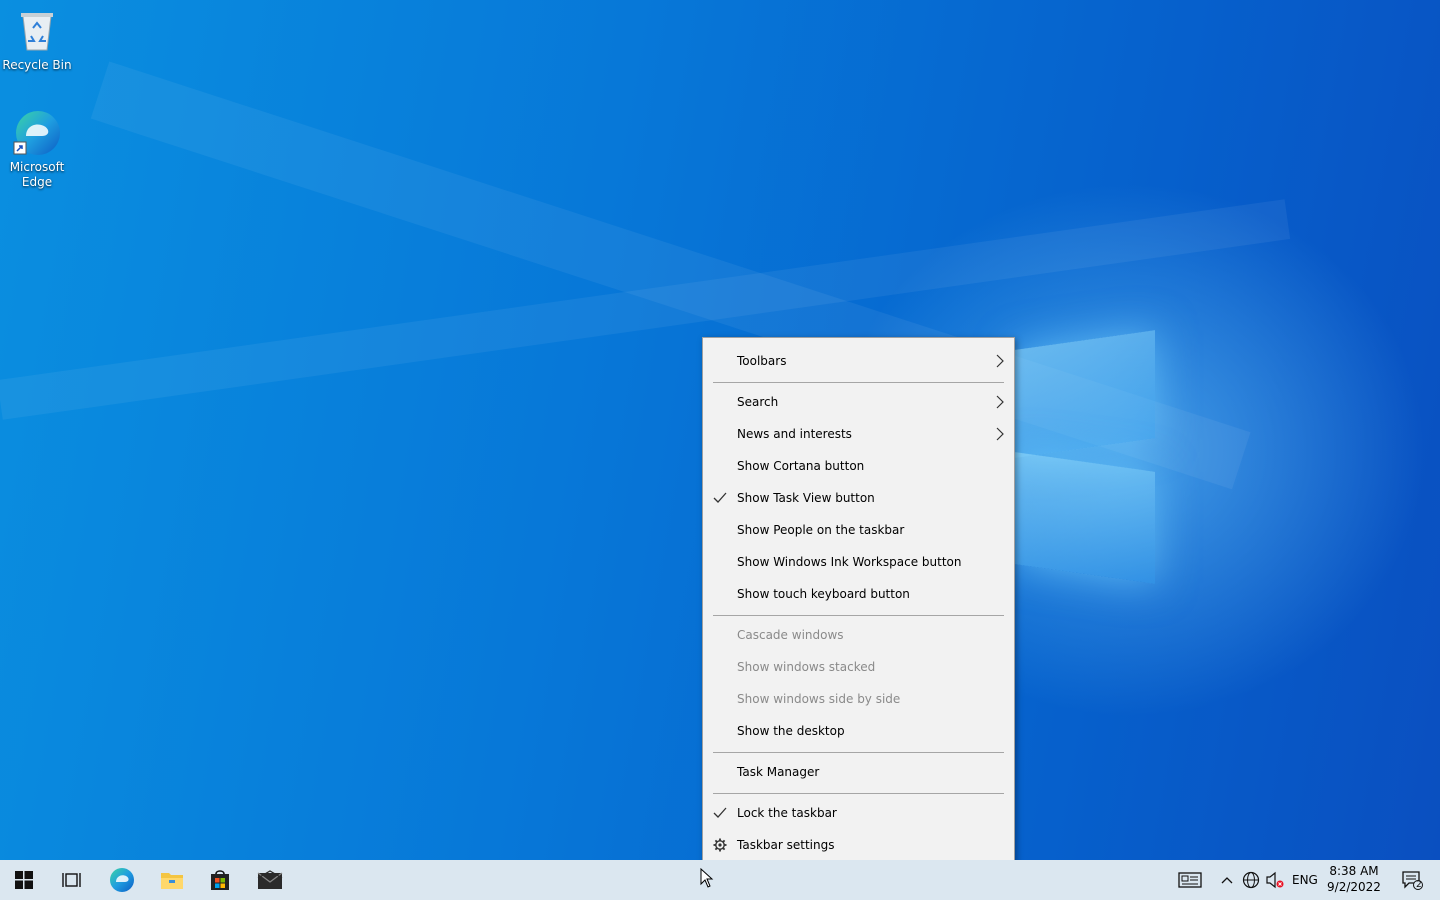 This screenshot has height=900, width=1440. I want to click on menu-item-label: Task Manager, so click(778, 772).